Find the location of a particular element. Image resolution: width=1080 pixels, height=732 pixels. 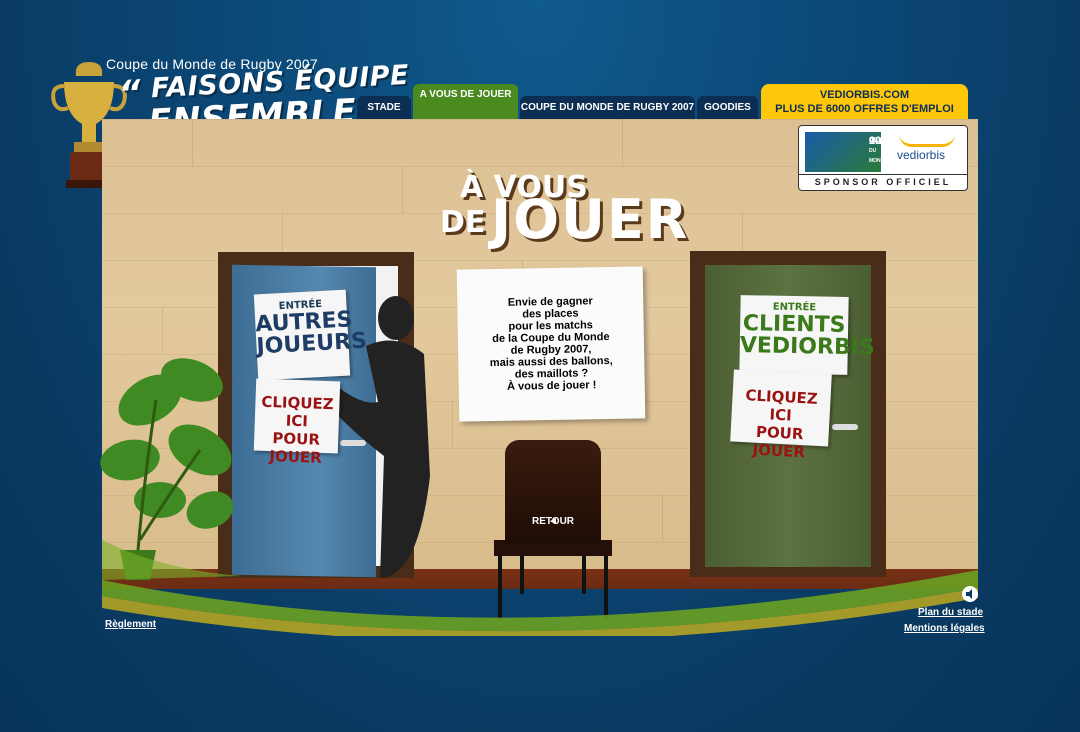

right-door-cta-1: CLIQUEZ ICI is located at coordinates (782, 405).